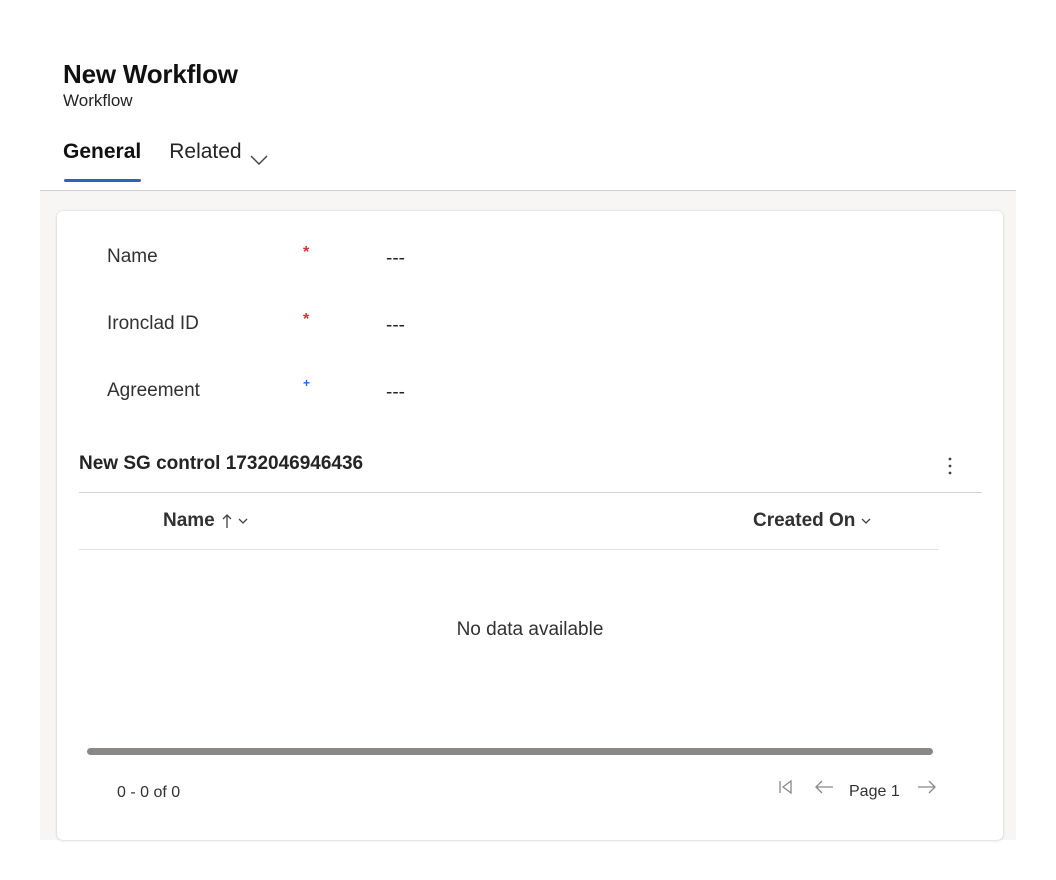 This screenshot has width=1056, height=880. I want to click on page-title: New Workflow, so click(150, 74).